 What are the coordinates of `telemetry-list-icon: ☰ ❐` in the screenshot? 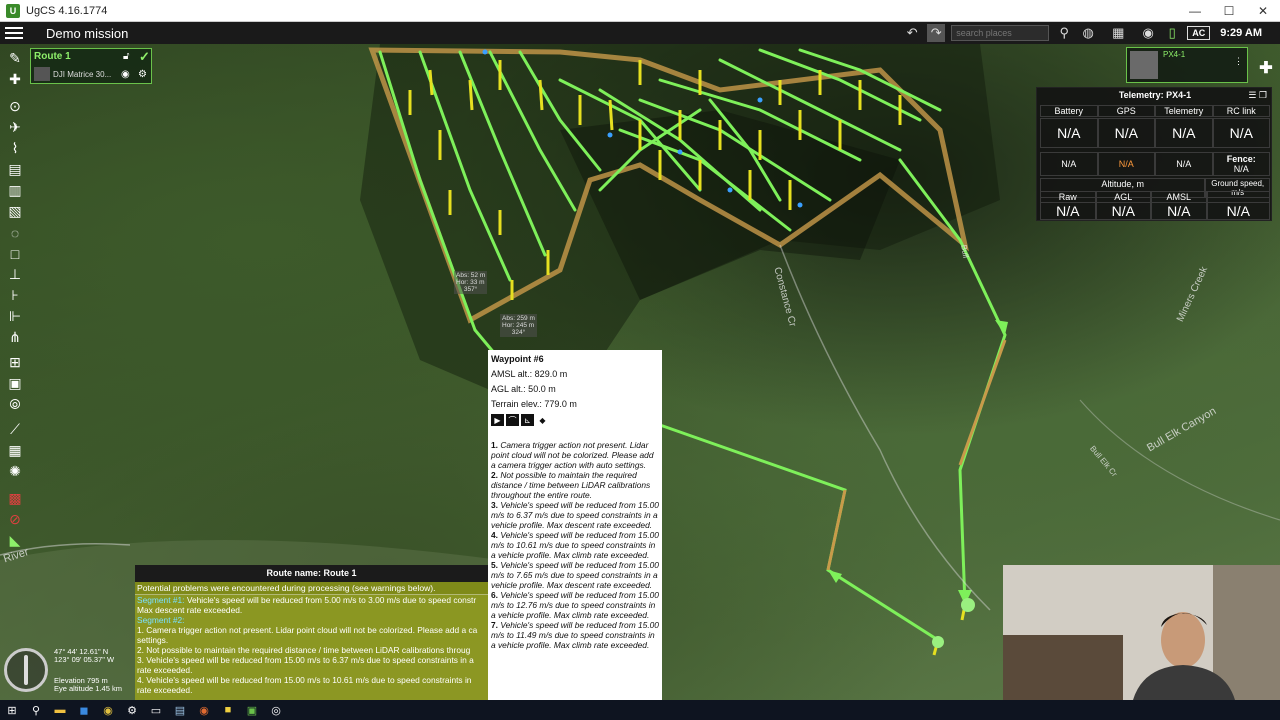 It's located at (1257, 95).